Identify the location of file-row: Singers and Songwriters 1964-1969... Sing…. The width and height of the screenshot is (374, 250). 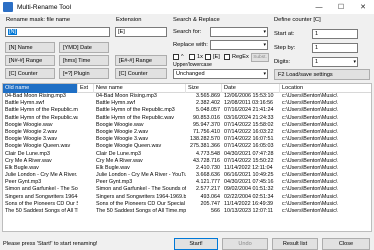
(187, 197).